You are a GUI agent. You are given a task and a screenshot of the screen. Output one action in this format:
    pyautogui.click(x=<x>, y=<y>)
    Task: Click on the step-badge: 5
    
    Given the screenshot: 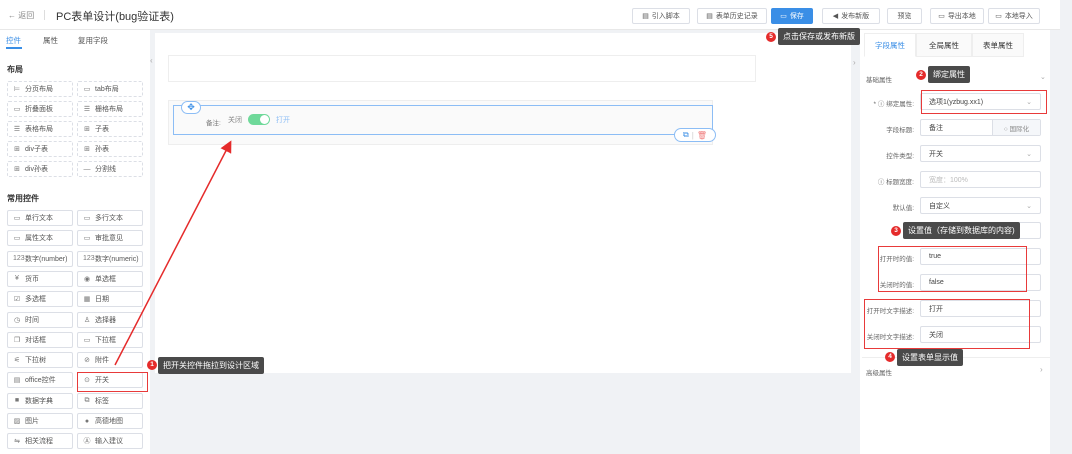 What is the action you would take?
    pyautogui.click(x=771, y=37)
    